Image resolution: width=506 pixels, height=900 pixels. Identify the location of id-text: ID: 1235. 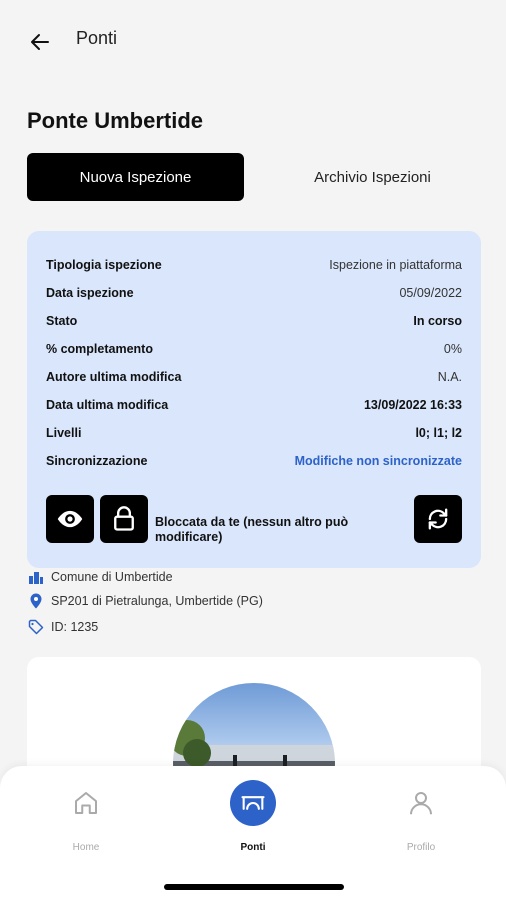
(75, 627).